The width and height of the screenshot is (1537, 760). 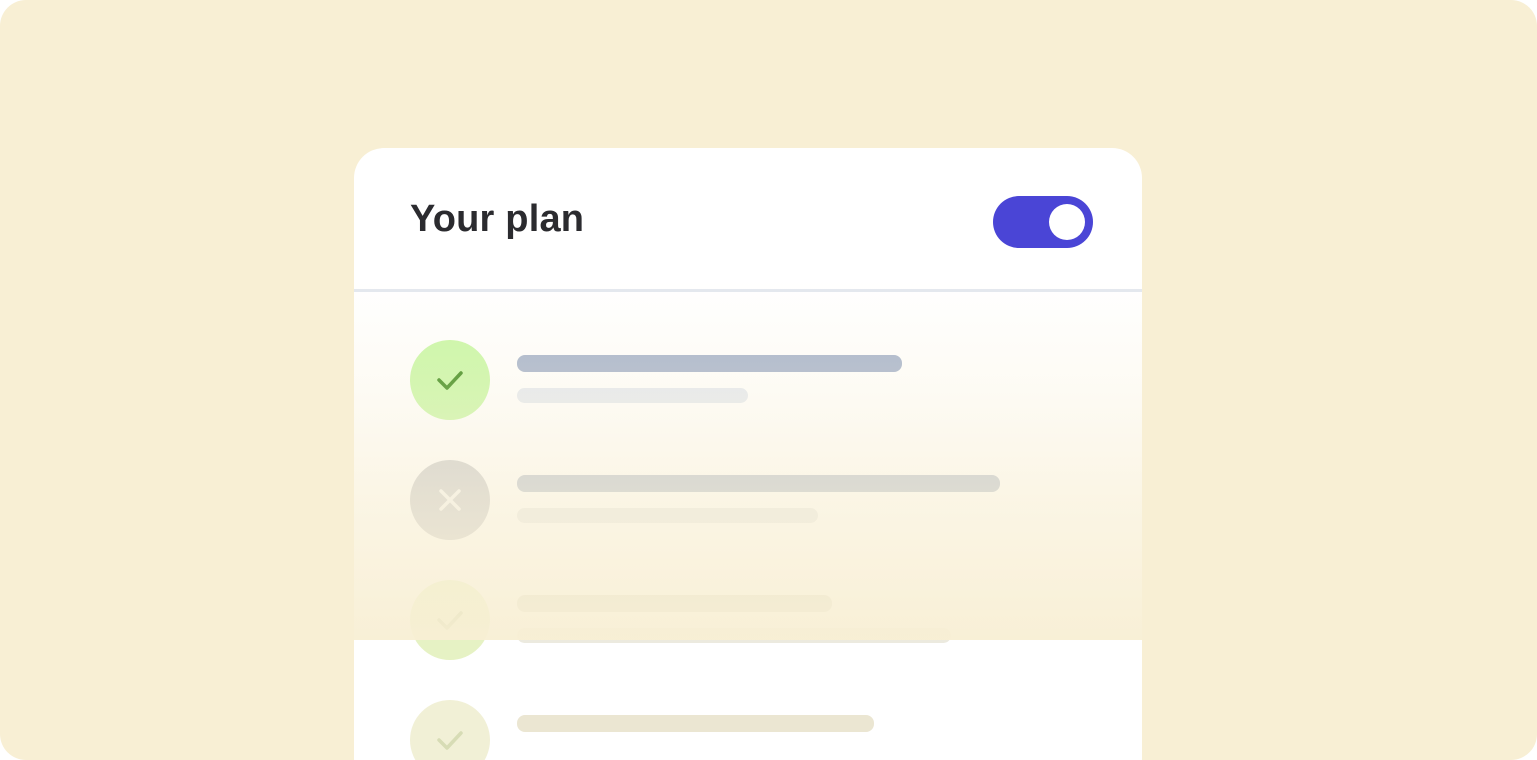 I want to click on plan-toggle-switch, so click(x=1043, y=222).